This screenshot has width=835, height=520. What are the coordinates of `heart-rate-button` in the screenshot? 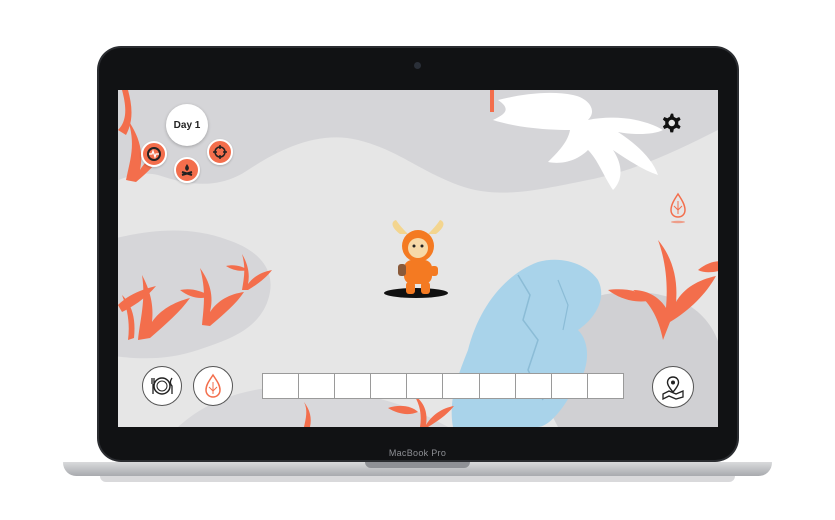 It's located at (154, 154).